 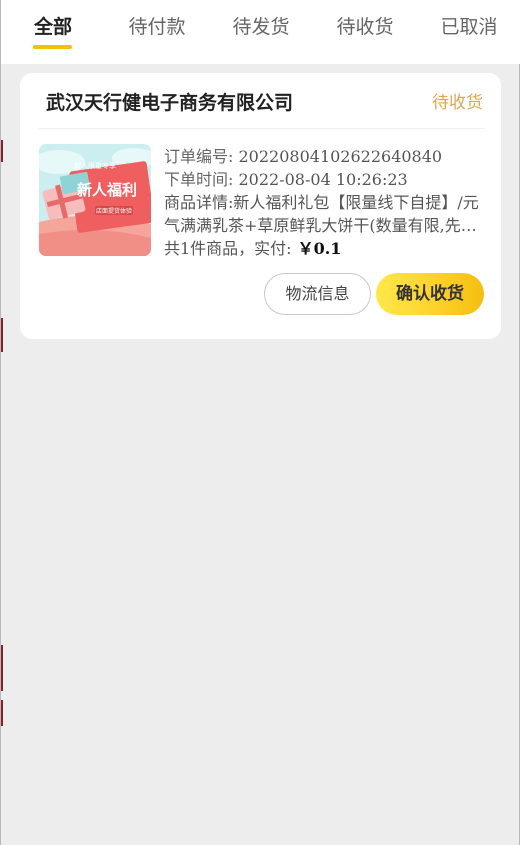 What do you see at coordinates (107, 190) in the screenshot?
I see `banner-main-text: 新人福利` at bounding box center [107, 190].